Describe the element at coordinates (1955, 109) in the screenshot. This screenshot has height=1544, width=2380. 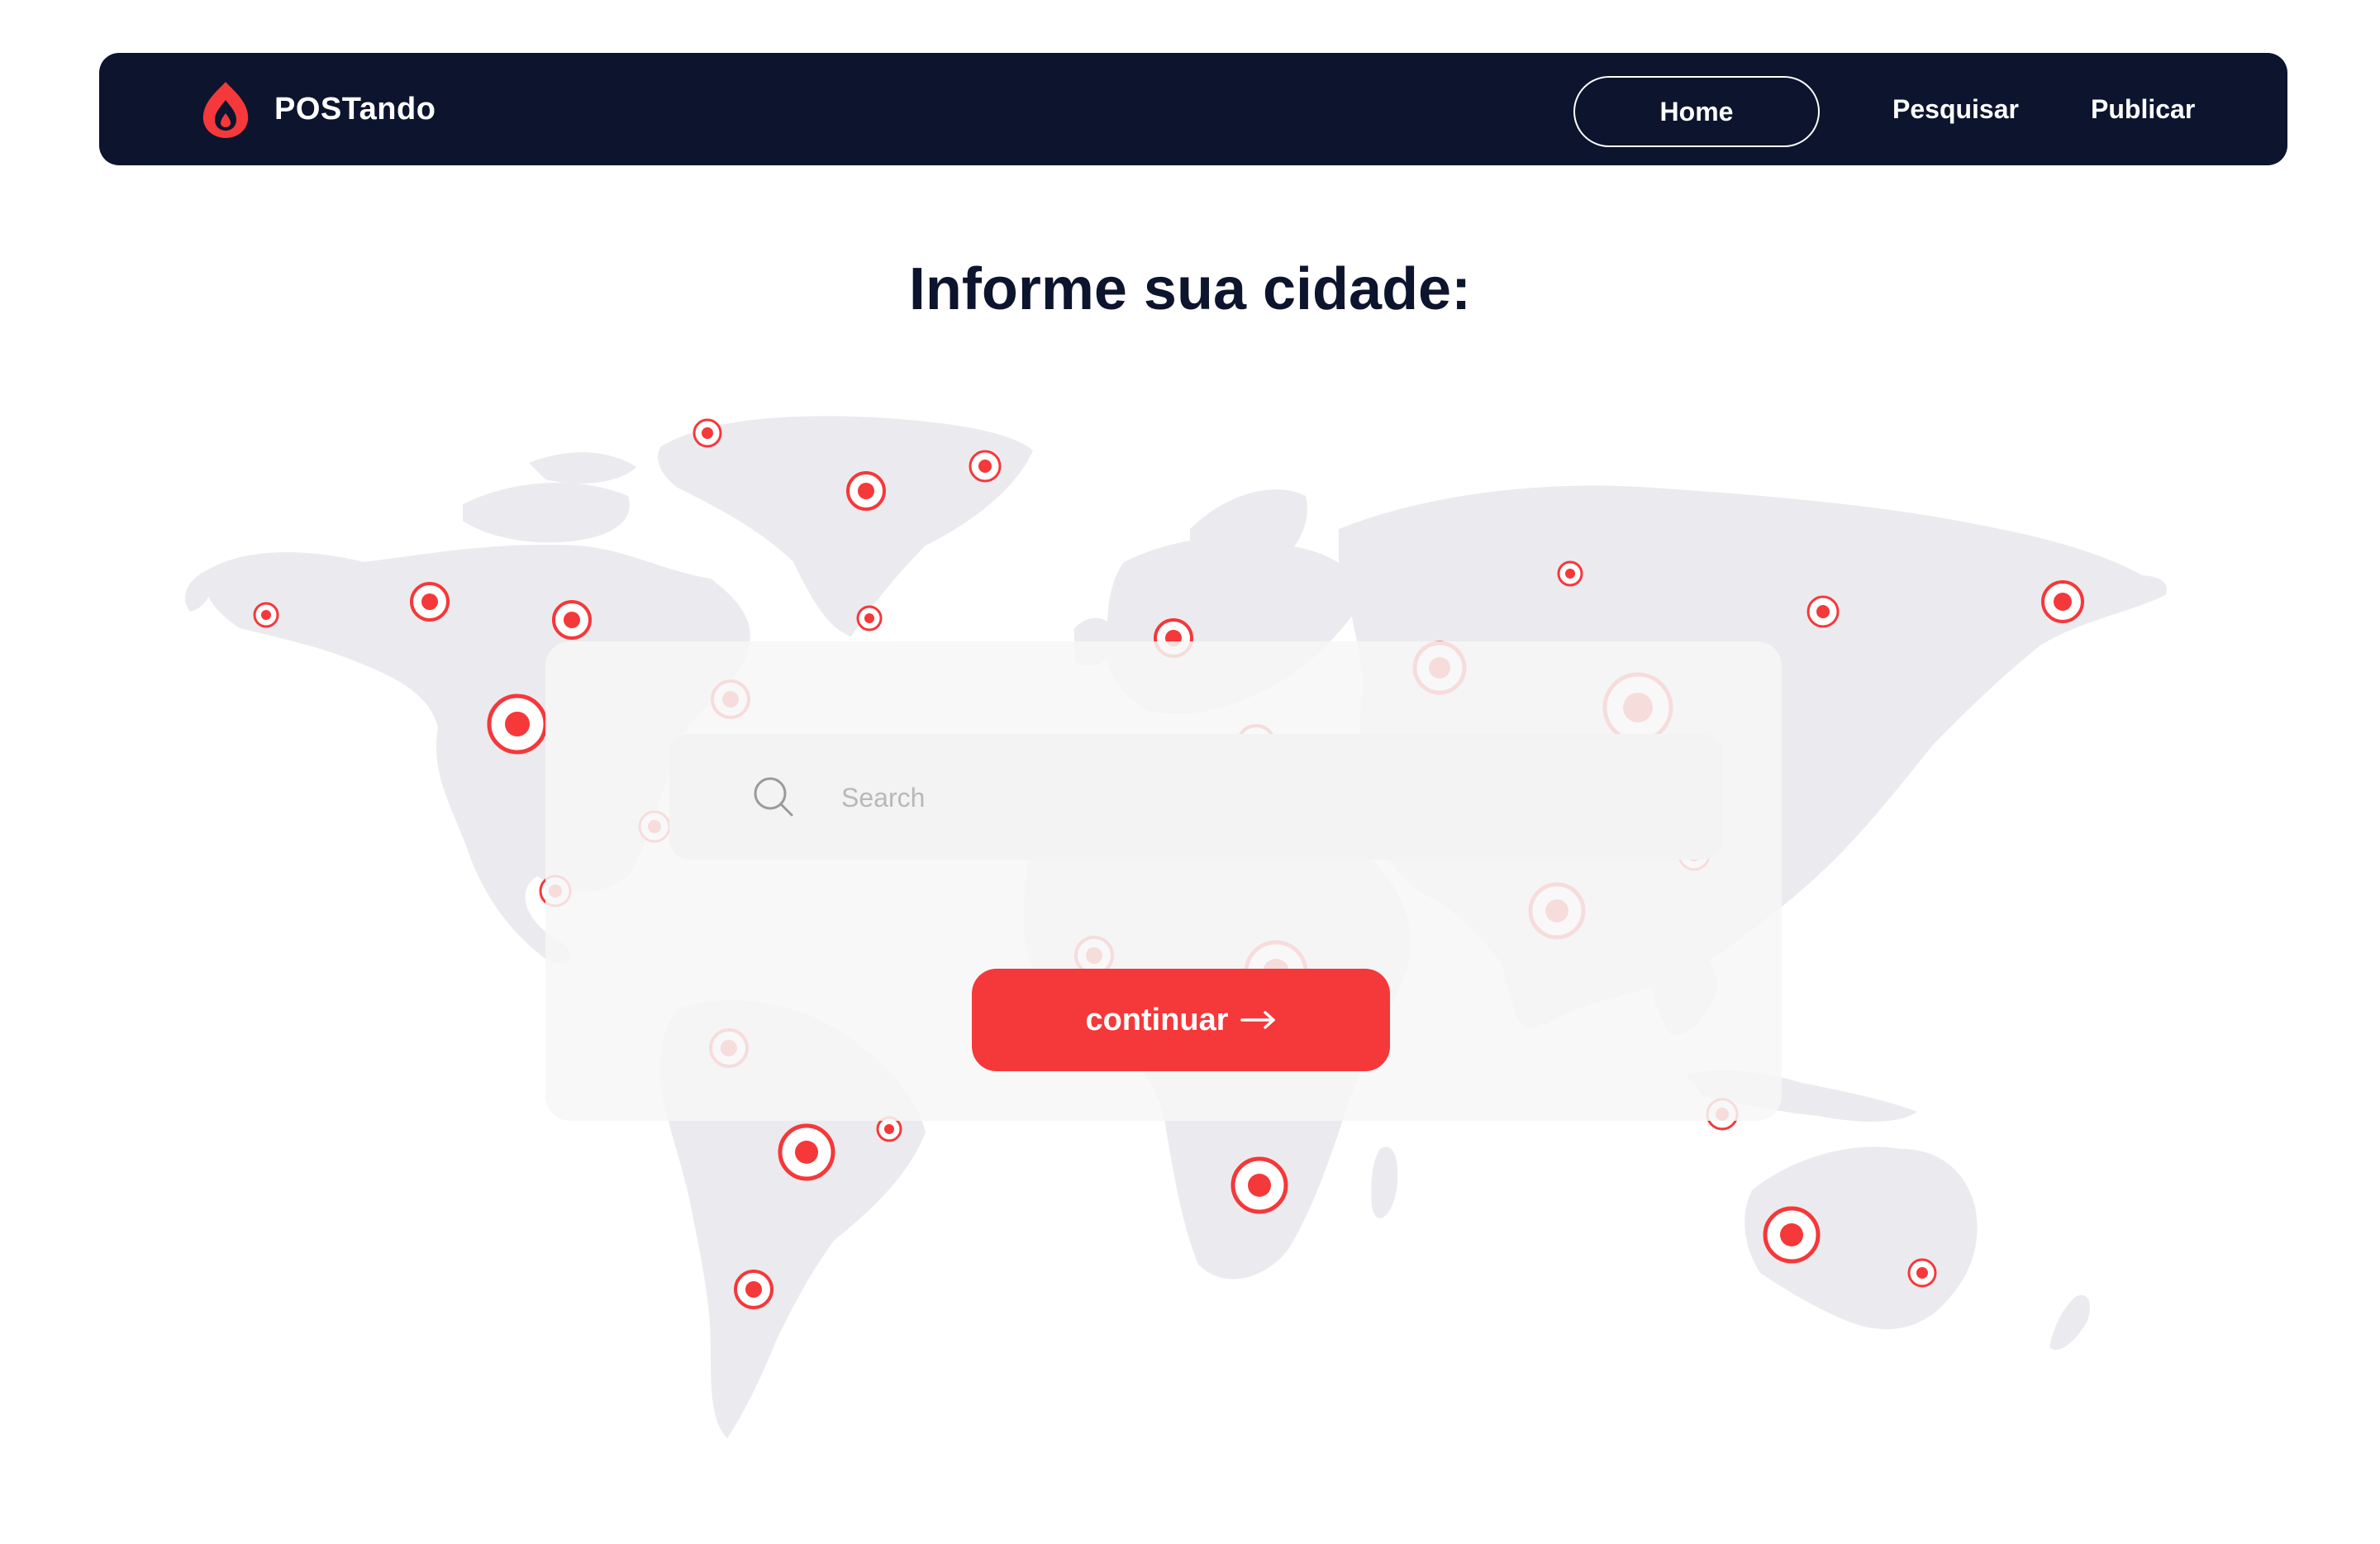
I see `nav-search-link: Pesquisar` at that location.